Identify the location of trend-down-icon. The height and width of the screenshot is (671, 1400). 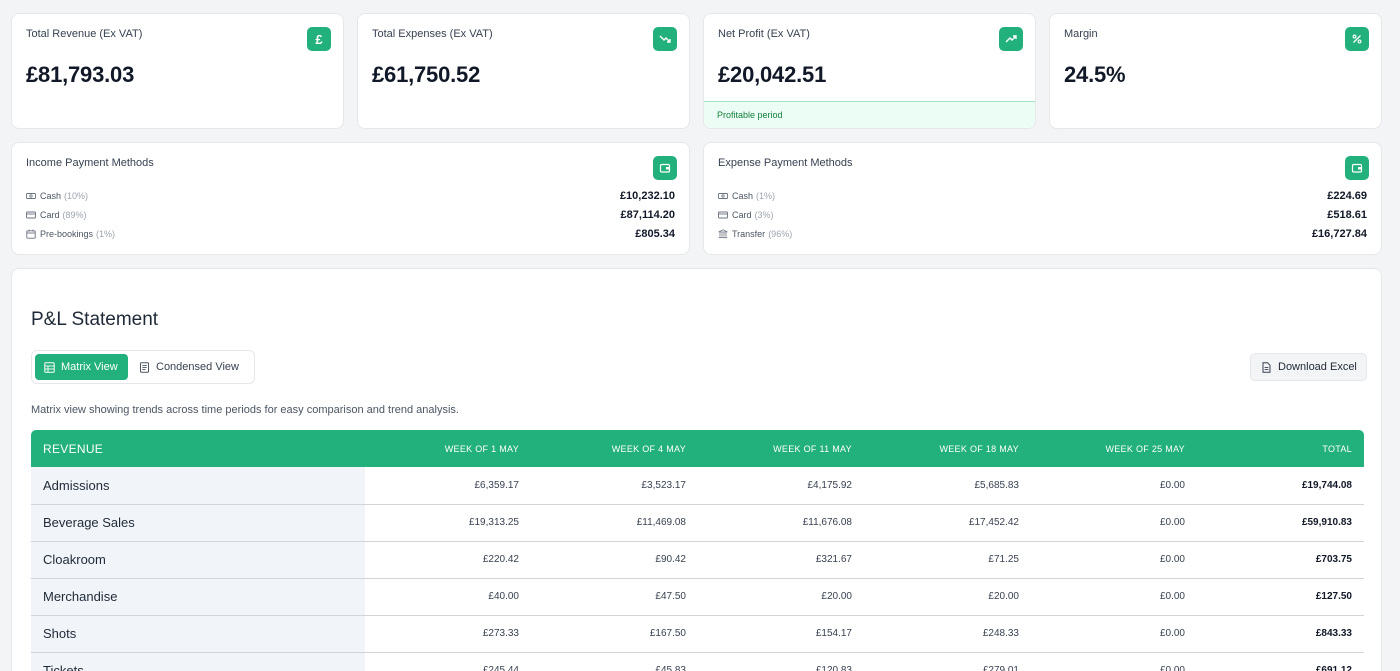
(665, 39).